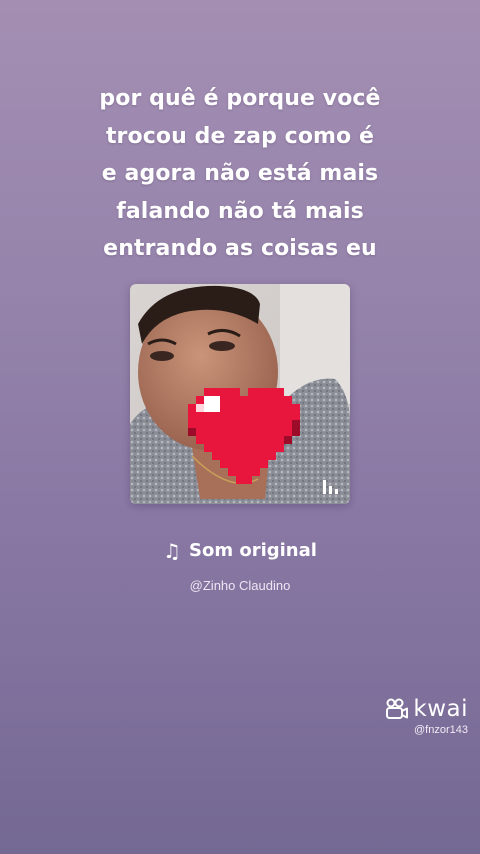  Describe the element at coordinates (240, 136) in the screenshot. I see `lyric-line: trocou de zap como é` at that location.